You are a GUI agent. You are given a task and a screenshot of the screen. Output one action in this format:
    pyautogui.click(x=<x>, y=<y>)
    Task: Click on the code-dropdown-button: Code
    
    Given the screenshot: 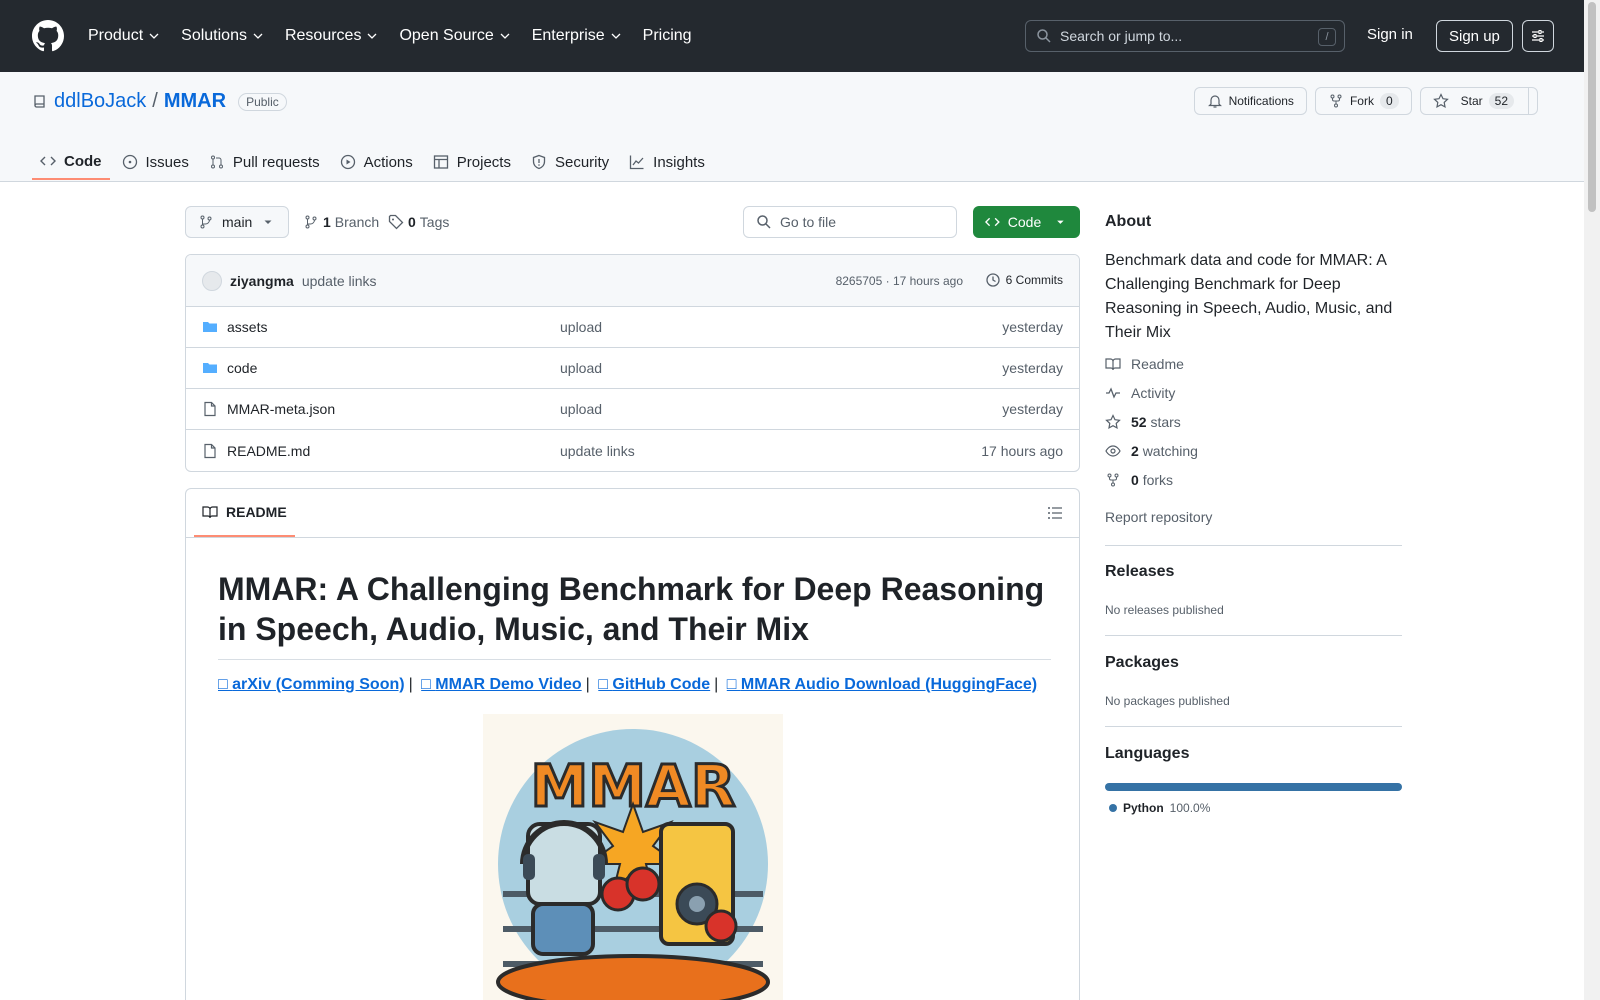 What is the action you would take?
    pyautogui.click(x=1026, y=222)
    